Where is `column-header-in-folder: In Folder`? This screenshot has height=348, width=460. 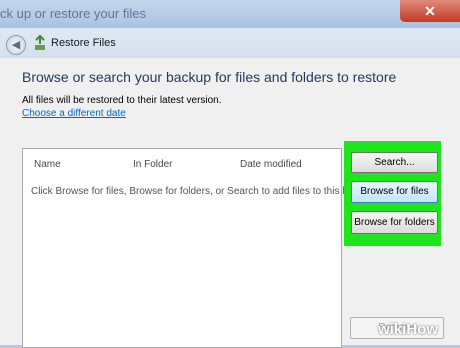 column-header-in-folder: In Folder is located at coordinates (152, 164).